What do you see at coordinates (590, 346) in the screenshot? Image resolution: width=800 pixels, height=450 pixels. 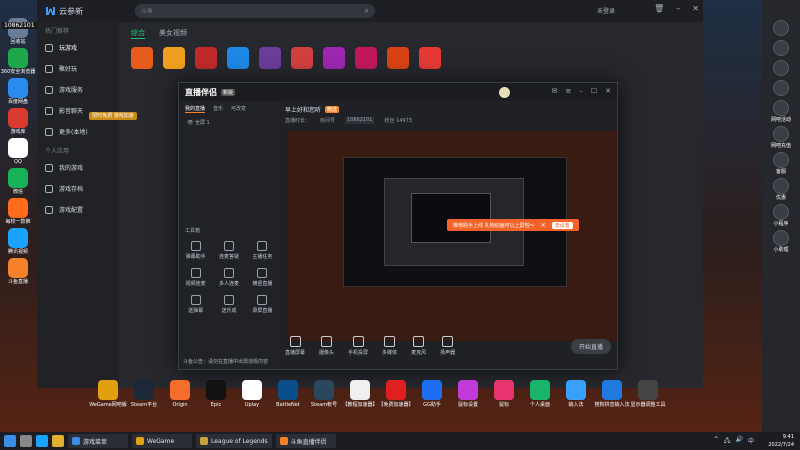 I see `start-live-button: 开始直播` at bounding box center [590, 346].